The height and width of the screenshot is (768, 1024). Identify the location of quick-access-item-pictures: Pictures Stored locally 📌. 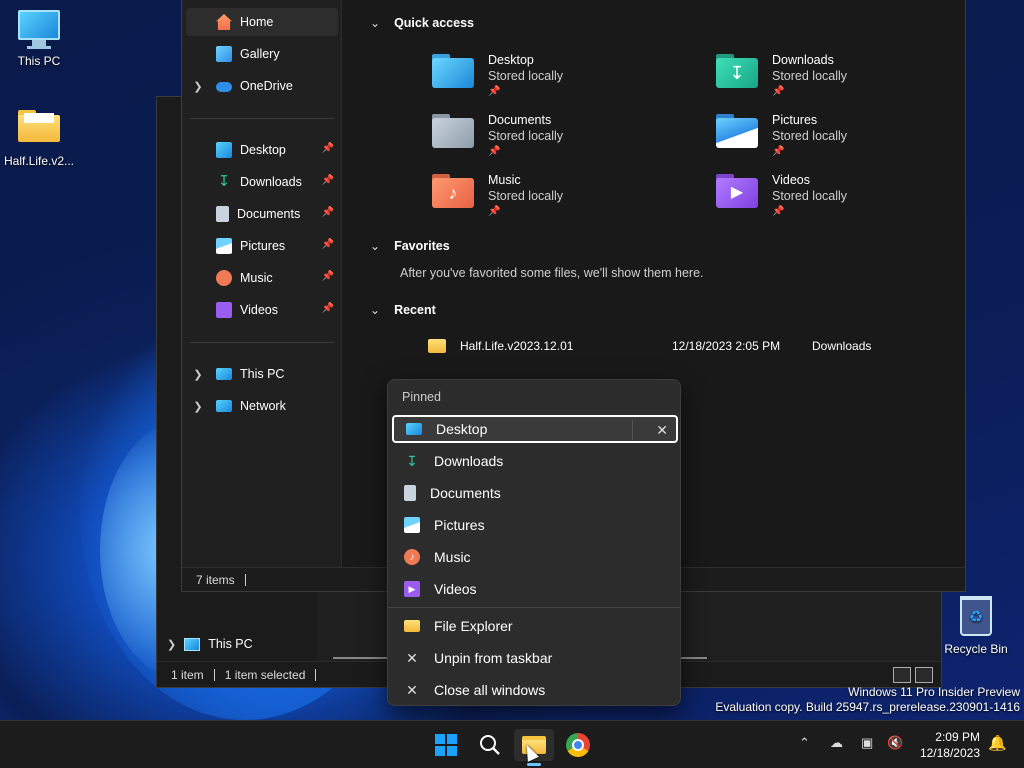
(844, 140).